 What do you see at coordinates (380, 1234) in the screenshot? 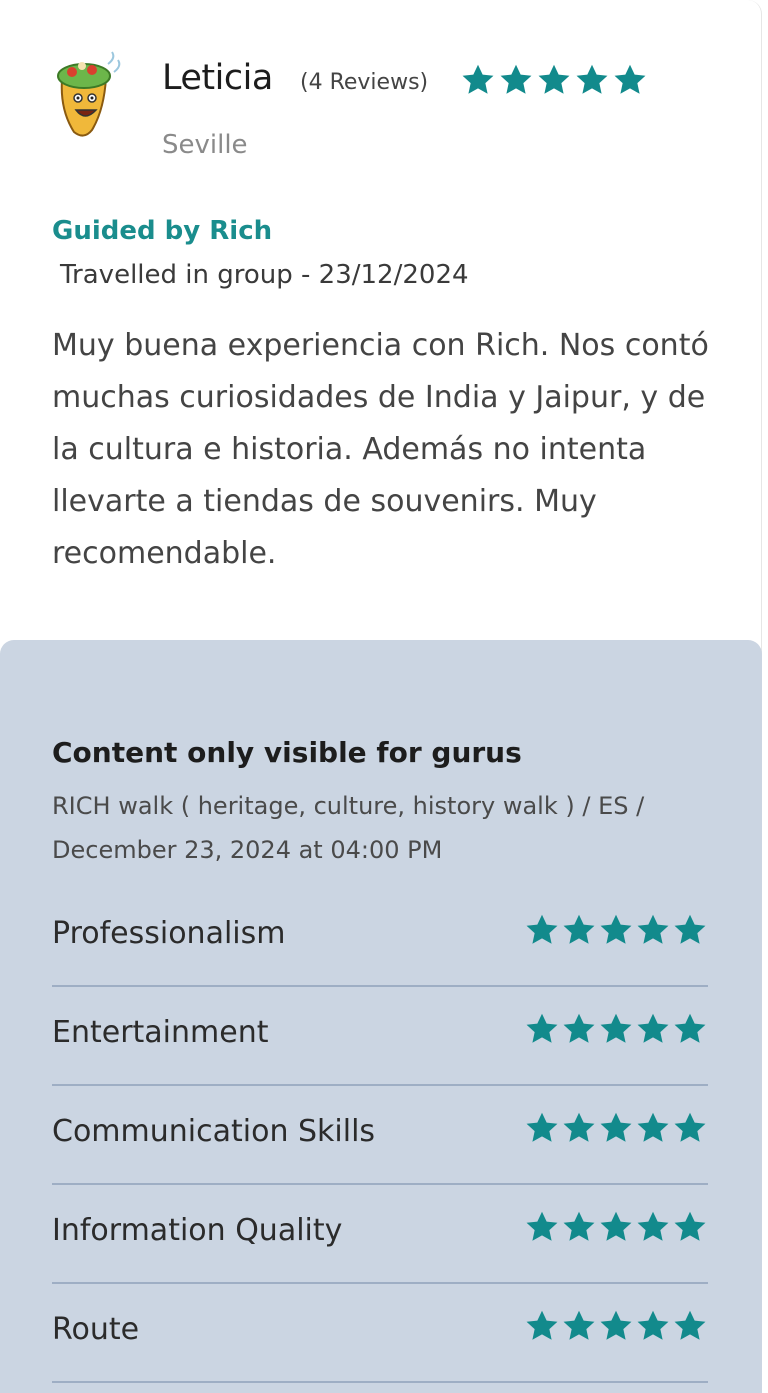
I see `rating-row-information-quality: Information Quality` at bounding box center [380, 1234].